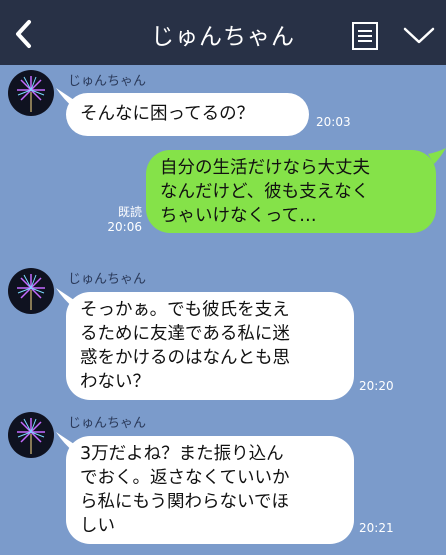 Image resolution: width=446 pixels, height=555 pixels. What do you see at coordinates (185, 310) in the screenshot?
I see `message-text: そっかぁ。でも彼氏を支え` at bounding box center [185, 310].